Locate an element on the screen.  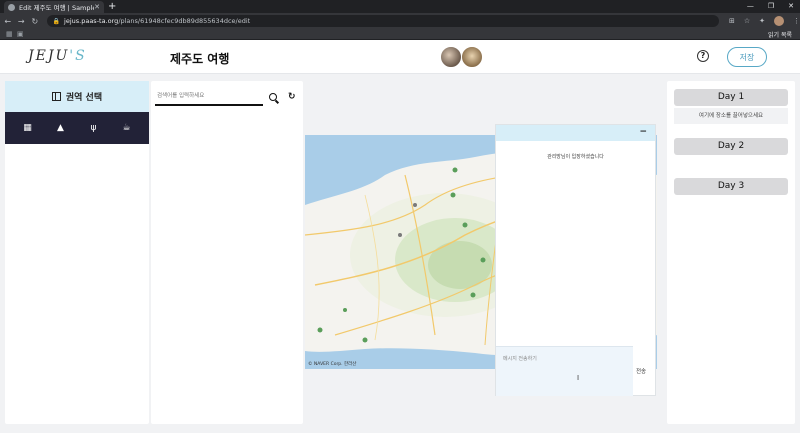
text-cursor-icon: I is located at coordinates (578, 378).